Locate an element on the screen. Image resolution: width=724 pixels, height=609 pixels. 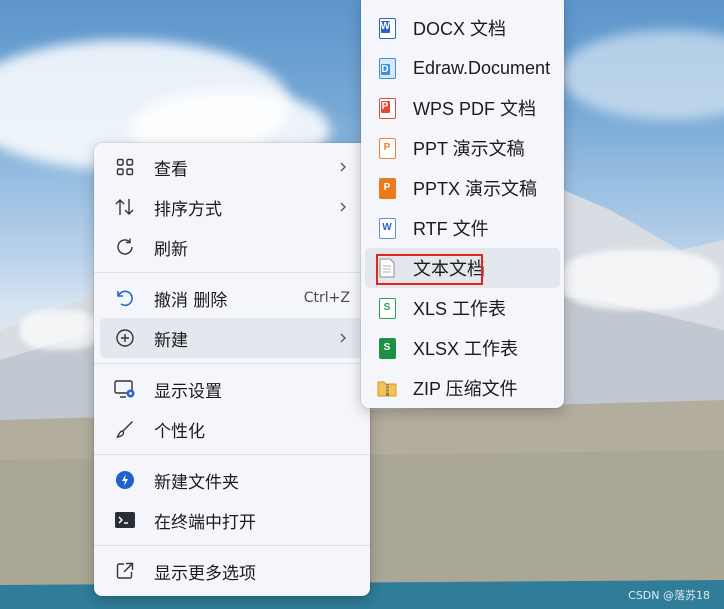
refresh-icon is located at coordinates (125, 247).